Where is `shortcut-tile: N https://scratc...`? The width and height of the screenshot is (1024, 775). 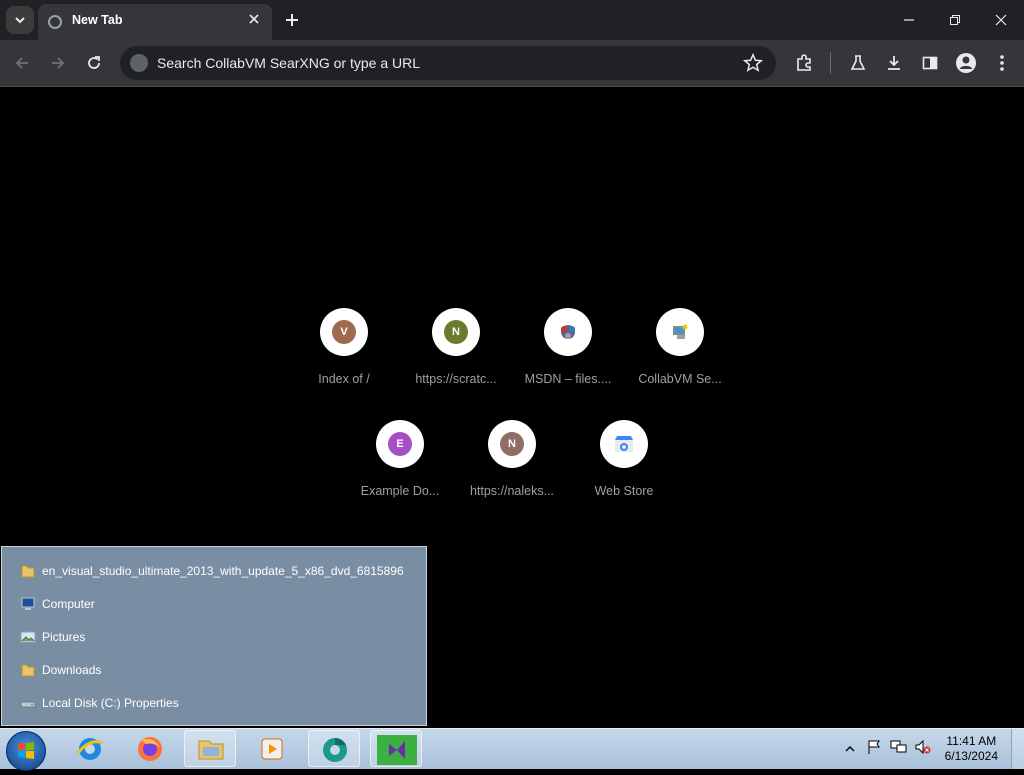 shortcut-tile: N https://scratc... is located at coordinates (456, 358).